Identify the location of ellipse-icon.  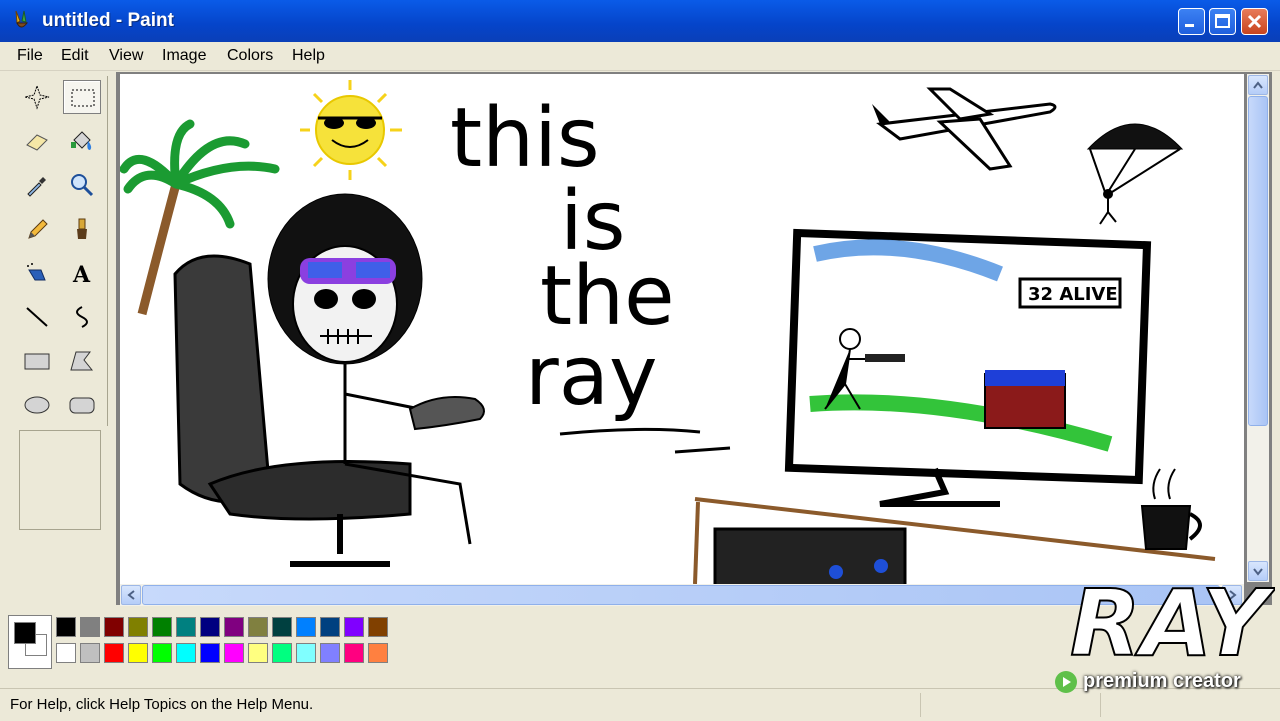
(37, 405).